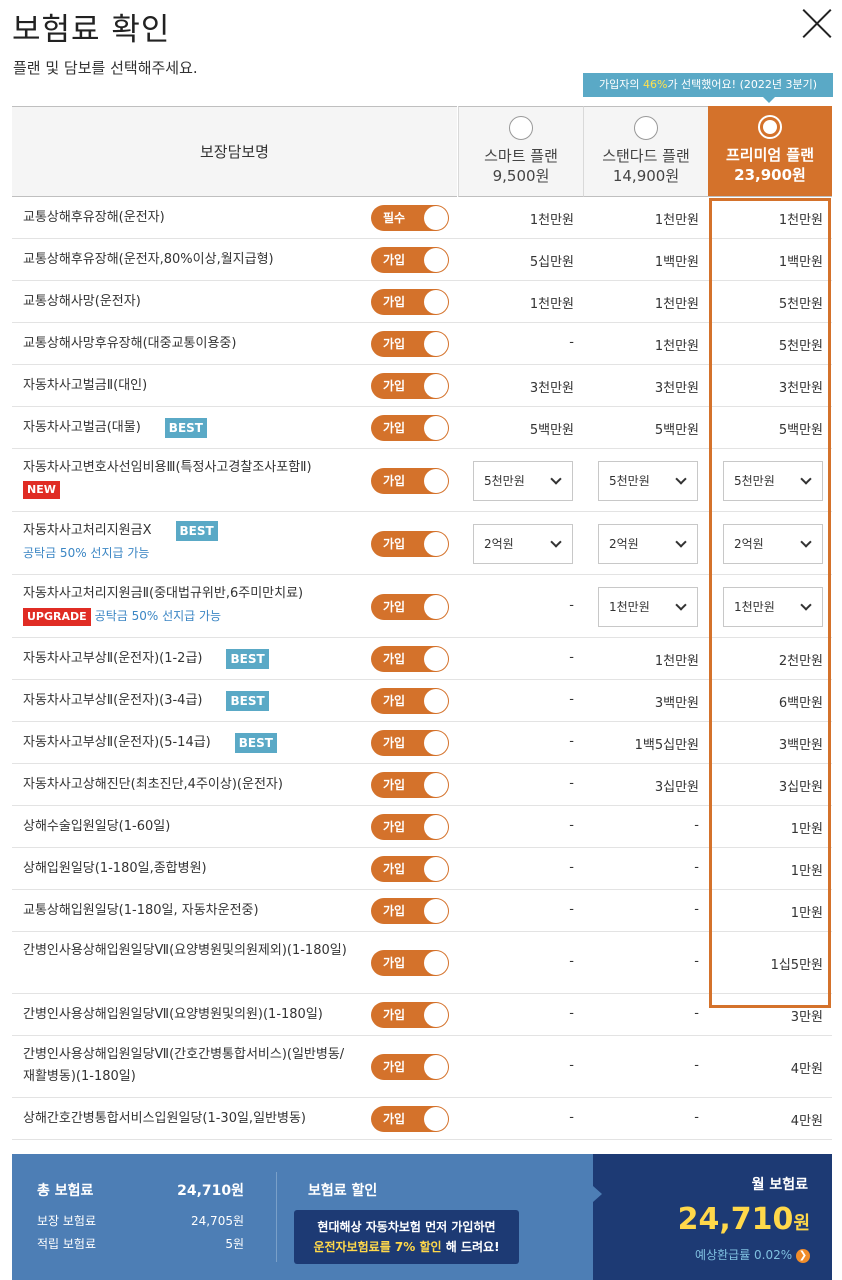 This screenshot has height=1280, width=842. What do you see at coordinates (85, 385) in the screenshot?
I see `coverage-name: 자동차사고벌금Ⅱ(대인)` at bounding box center [85, 385].